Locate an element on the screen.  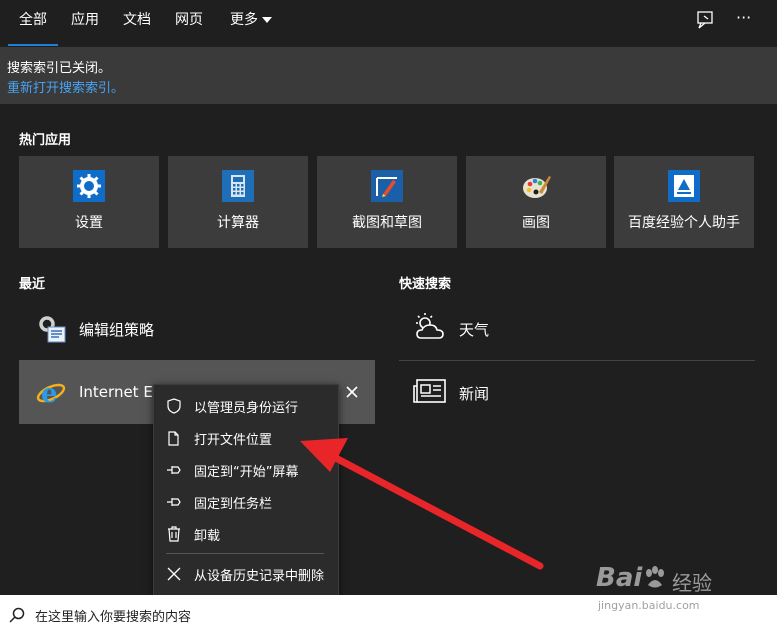
watermark-brand: Bai is located at coordinates (619, 578).